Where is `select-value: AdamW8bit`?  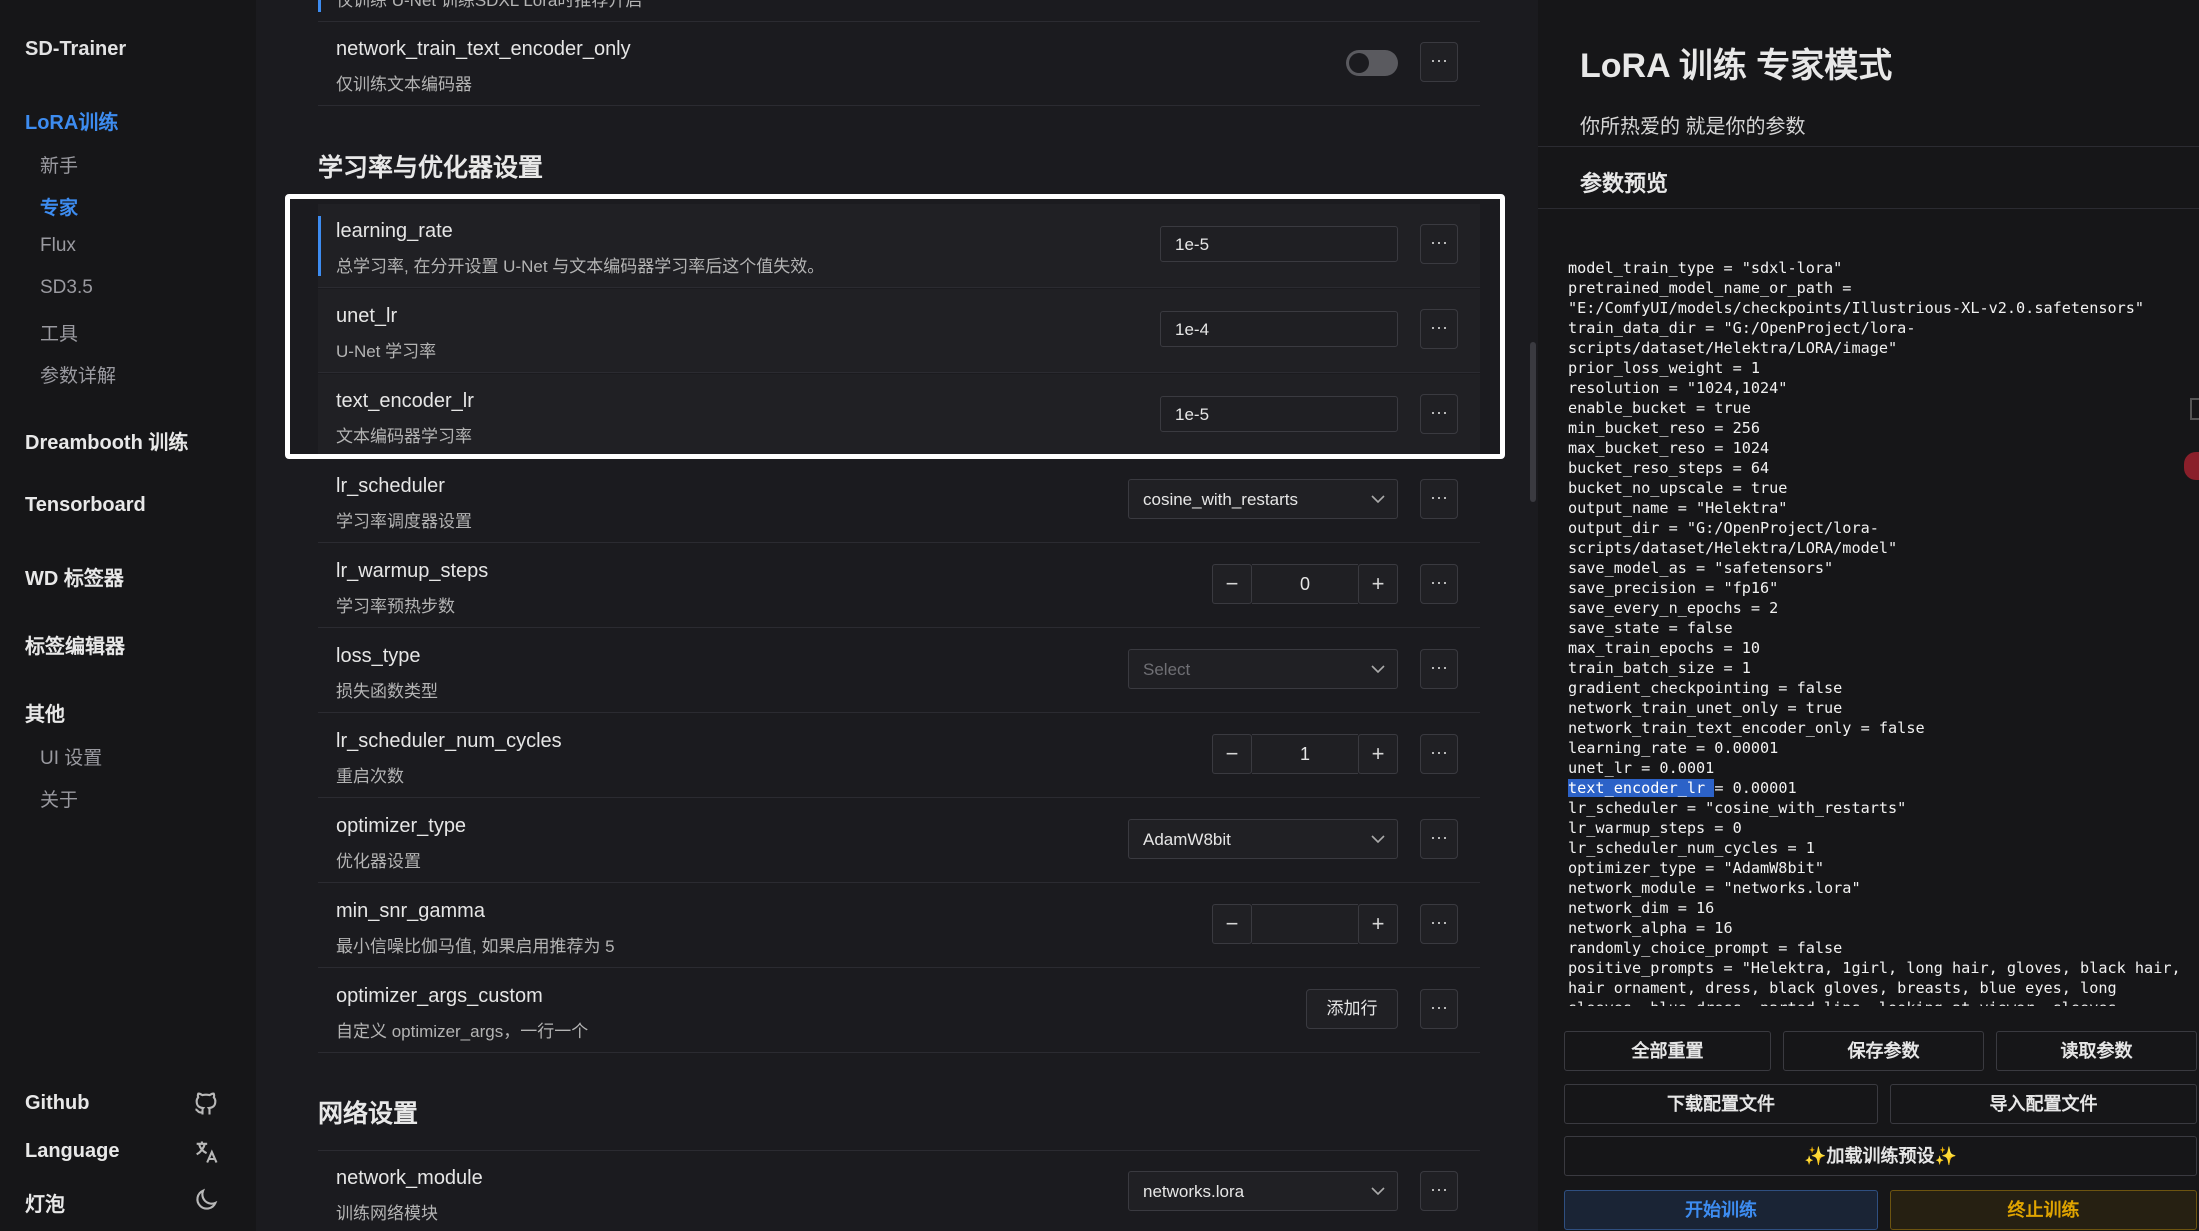 select-value: AdamW8bit is located at coordinates (1187, 839).